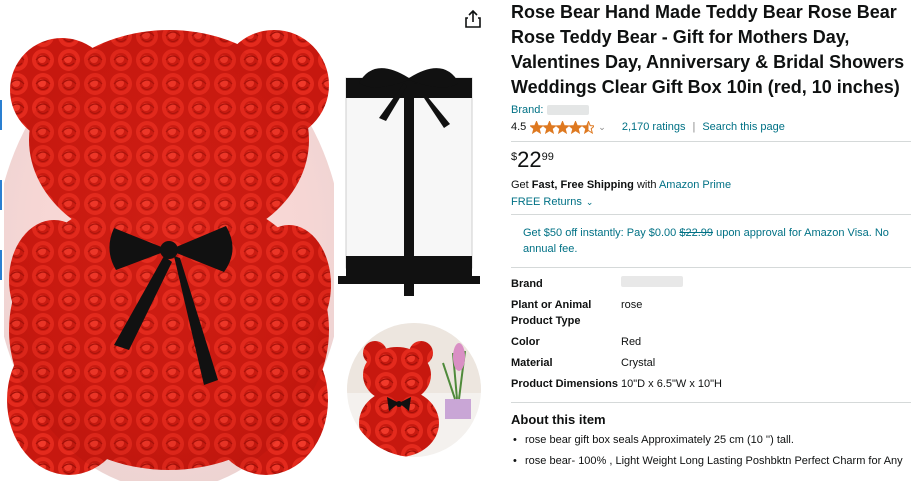 The width and height of the screenshot is (924, 481). Describe the element at coordinates (631, 342) in the screenshot. I see `spec-value: Red` at that location.